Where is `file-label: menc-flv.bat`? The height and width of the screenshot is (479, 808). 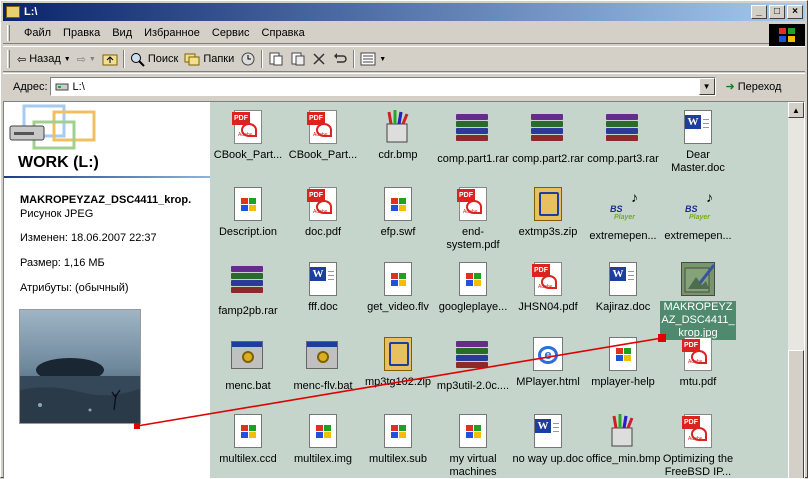 file-label: menc-flv.bat is located at coordinates (323, 386).